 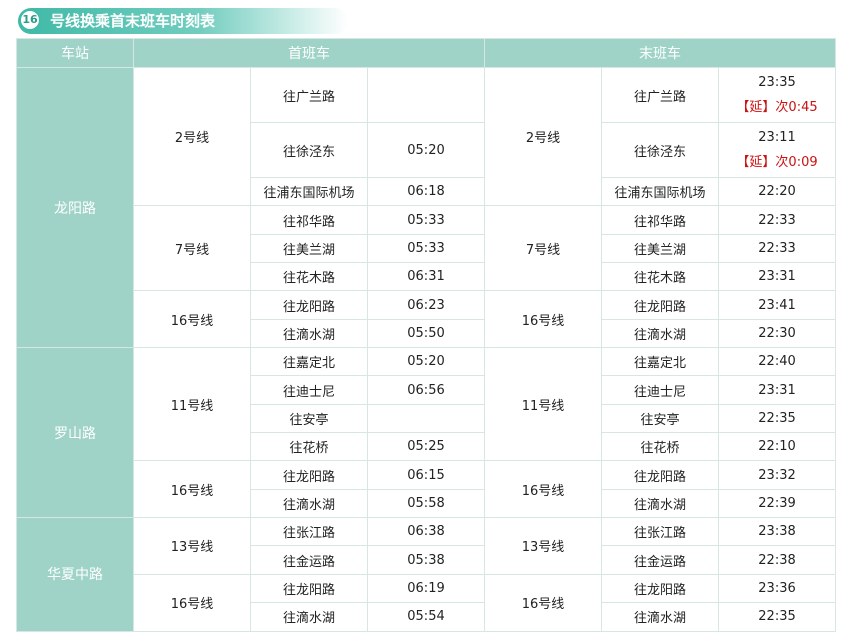 What do you see at coordinates (309, 560) in the screenshot?
I see `direction-name: 往金运路` at bounding box center [309, 560].